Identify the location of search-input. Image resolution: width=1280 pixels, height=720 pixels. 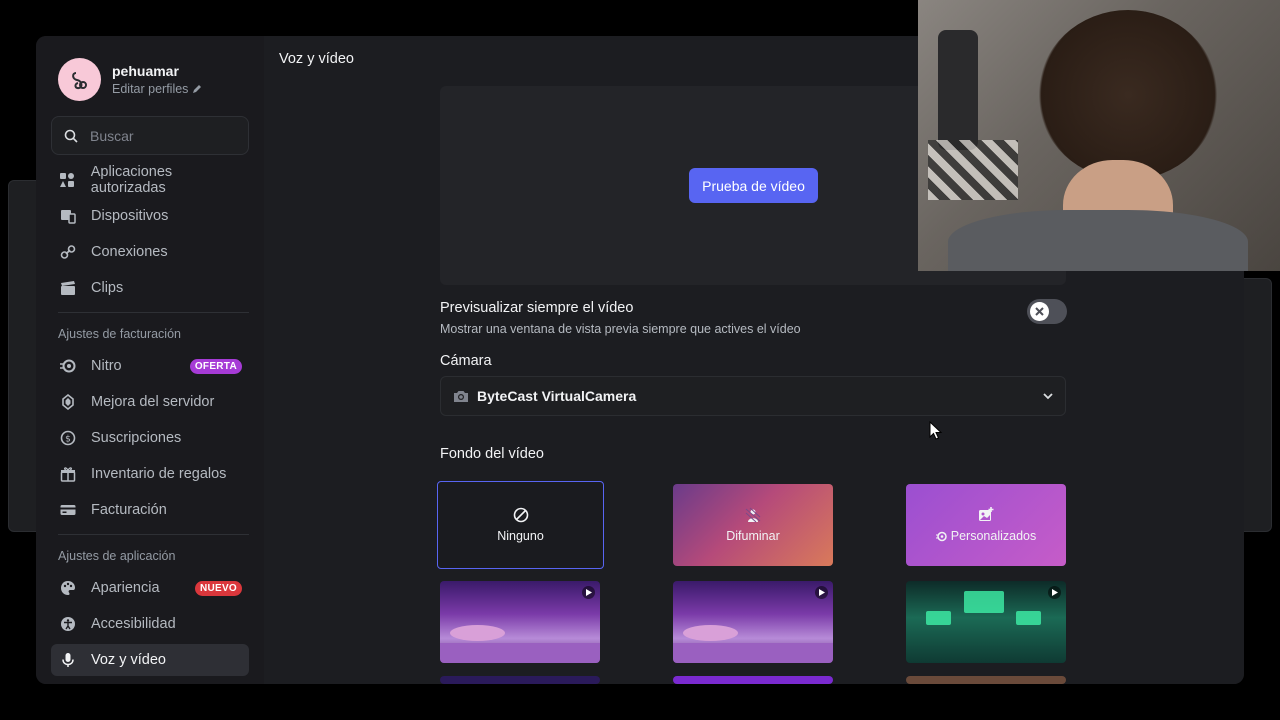
(160, 135).